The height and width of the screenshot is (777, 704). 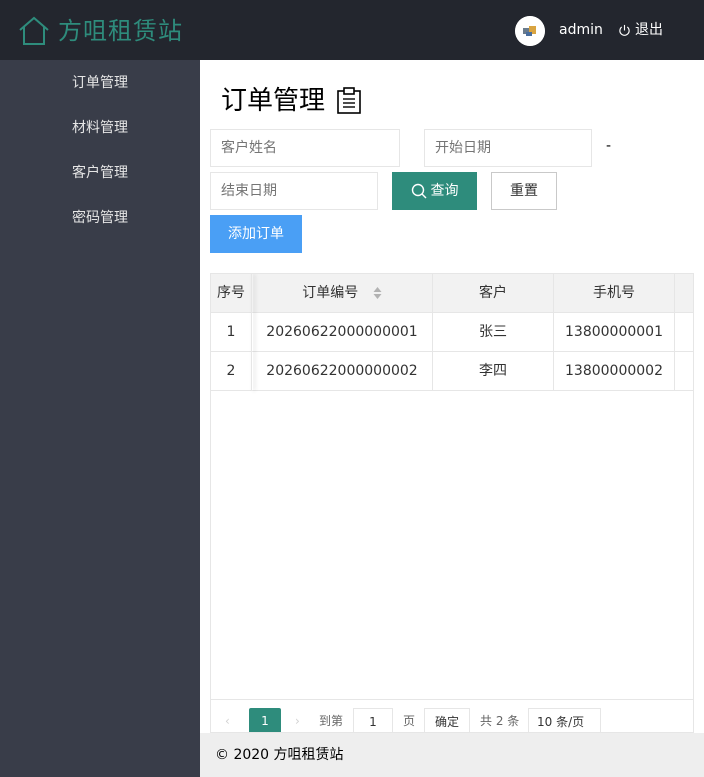 I want to click on column-header-order-no: 订单编号, so click(x=342, y=293).